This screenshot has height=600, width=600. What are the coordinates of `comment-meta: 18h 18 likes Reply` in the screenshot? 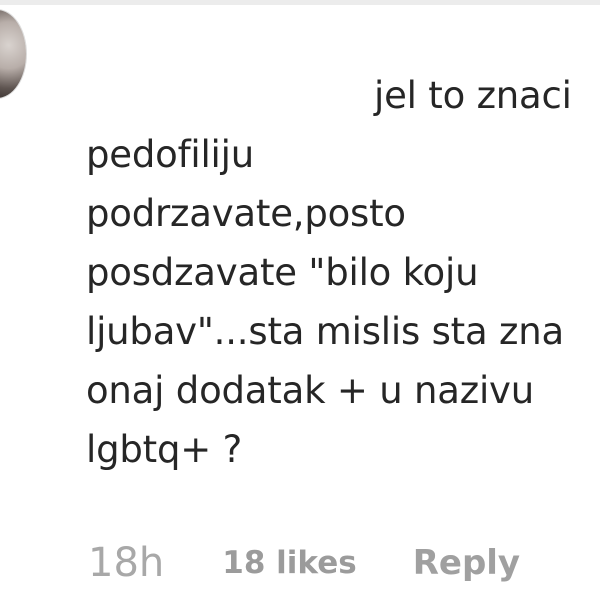 It's located at (304, 563).